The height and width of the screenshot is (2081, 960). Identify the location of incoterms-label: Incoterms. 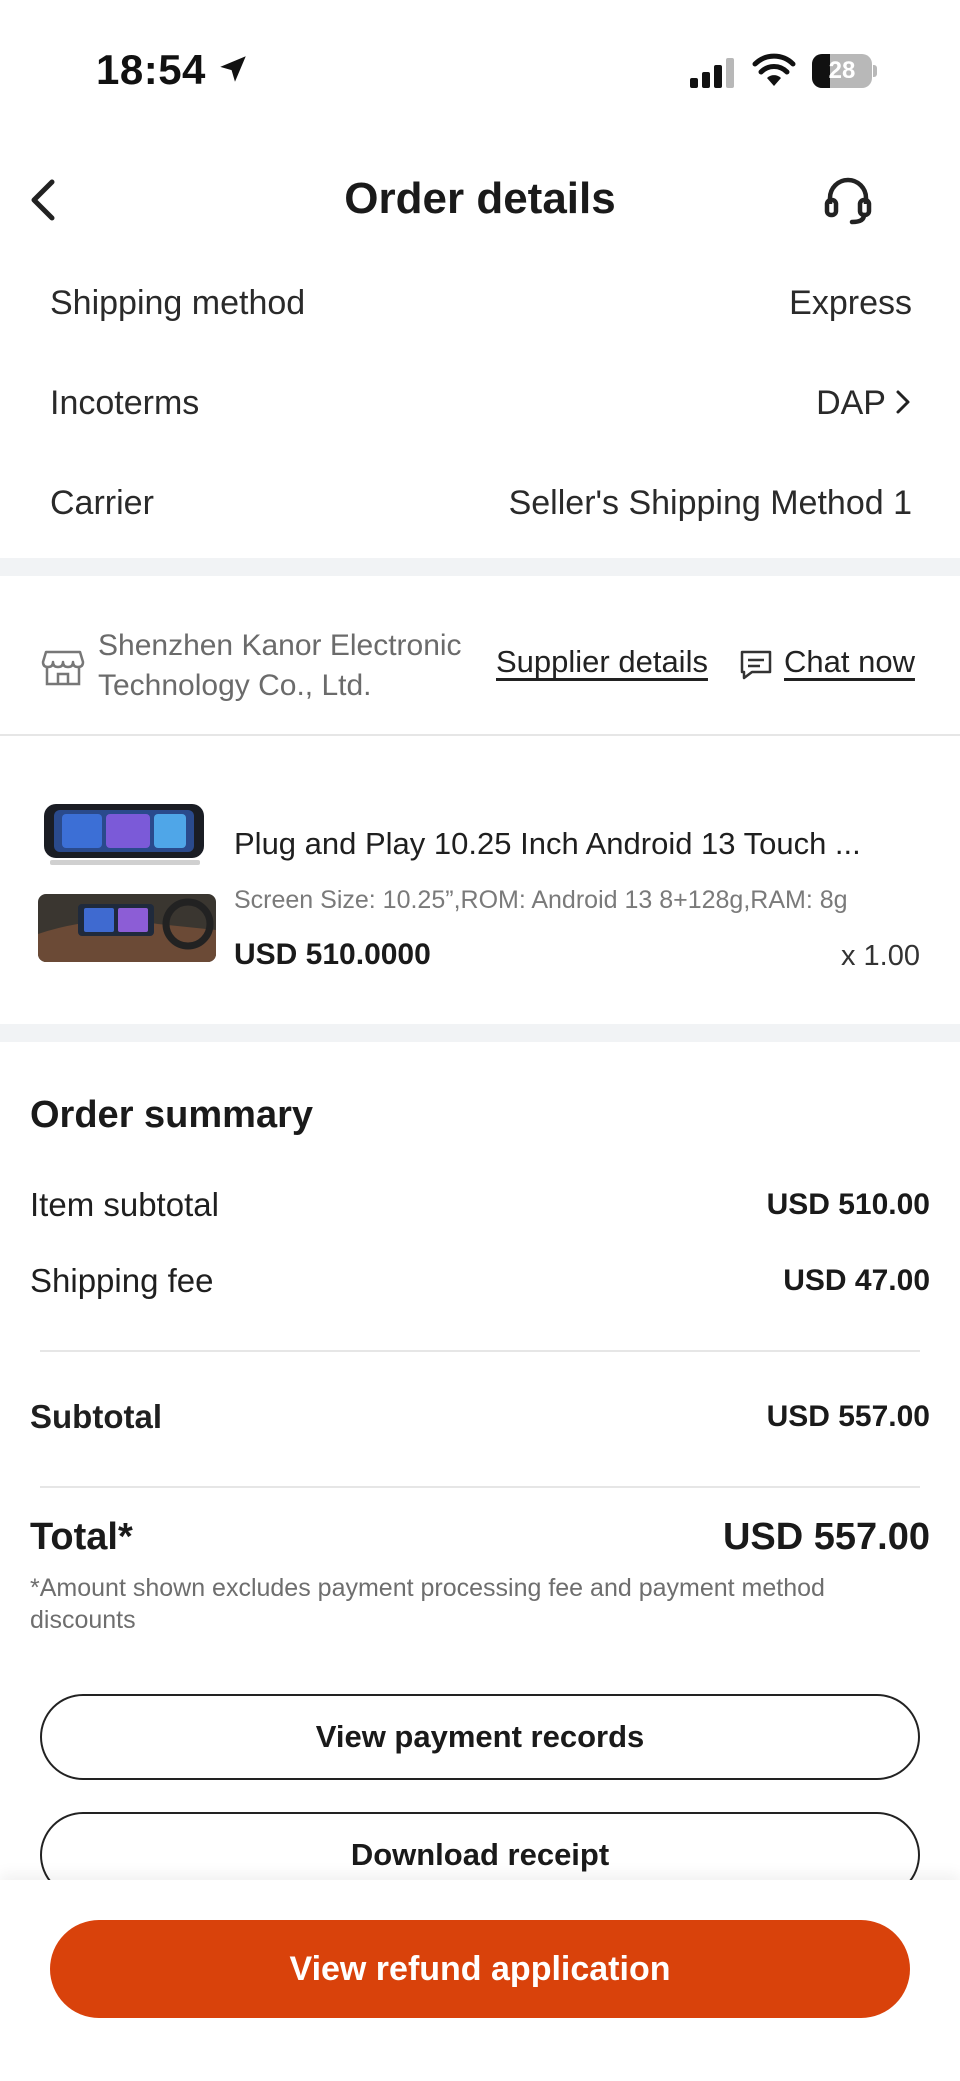
(125, 403).